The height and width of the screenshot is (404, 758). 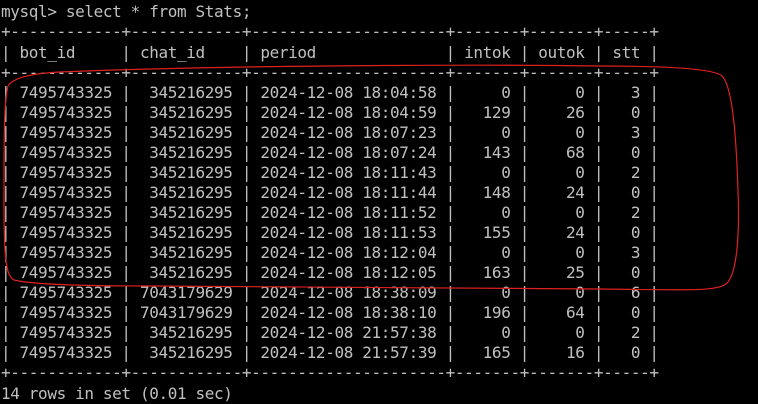 What do you see at coordinates (117, 393) in the screenshot?
I see `result-summary: 14 rows in set (0.01 sec)` at bounding box center [117, 393].